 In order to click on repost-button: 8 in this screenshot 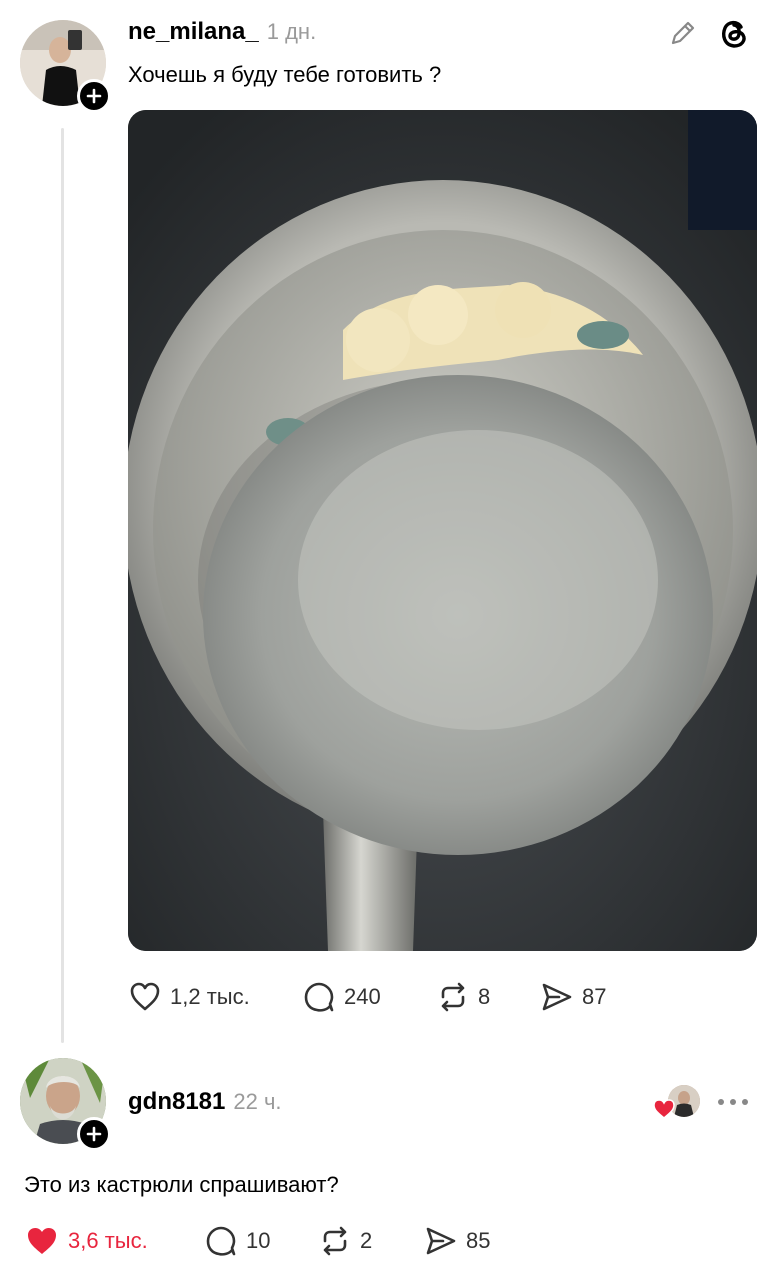, I will do `click(463, 997)`.